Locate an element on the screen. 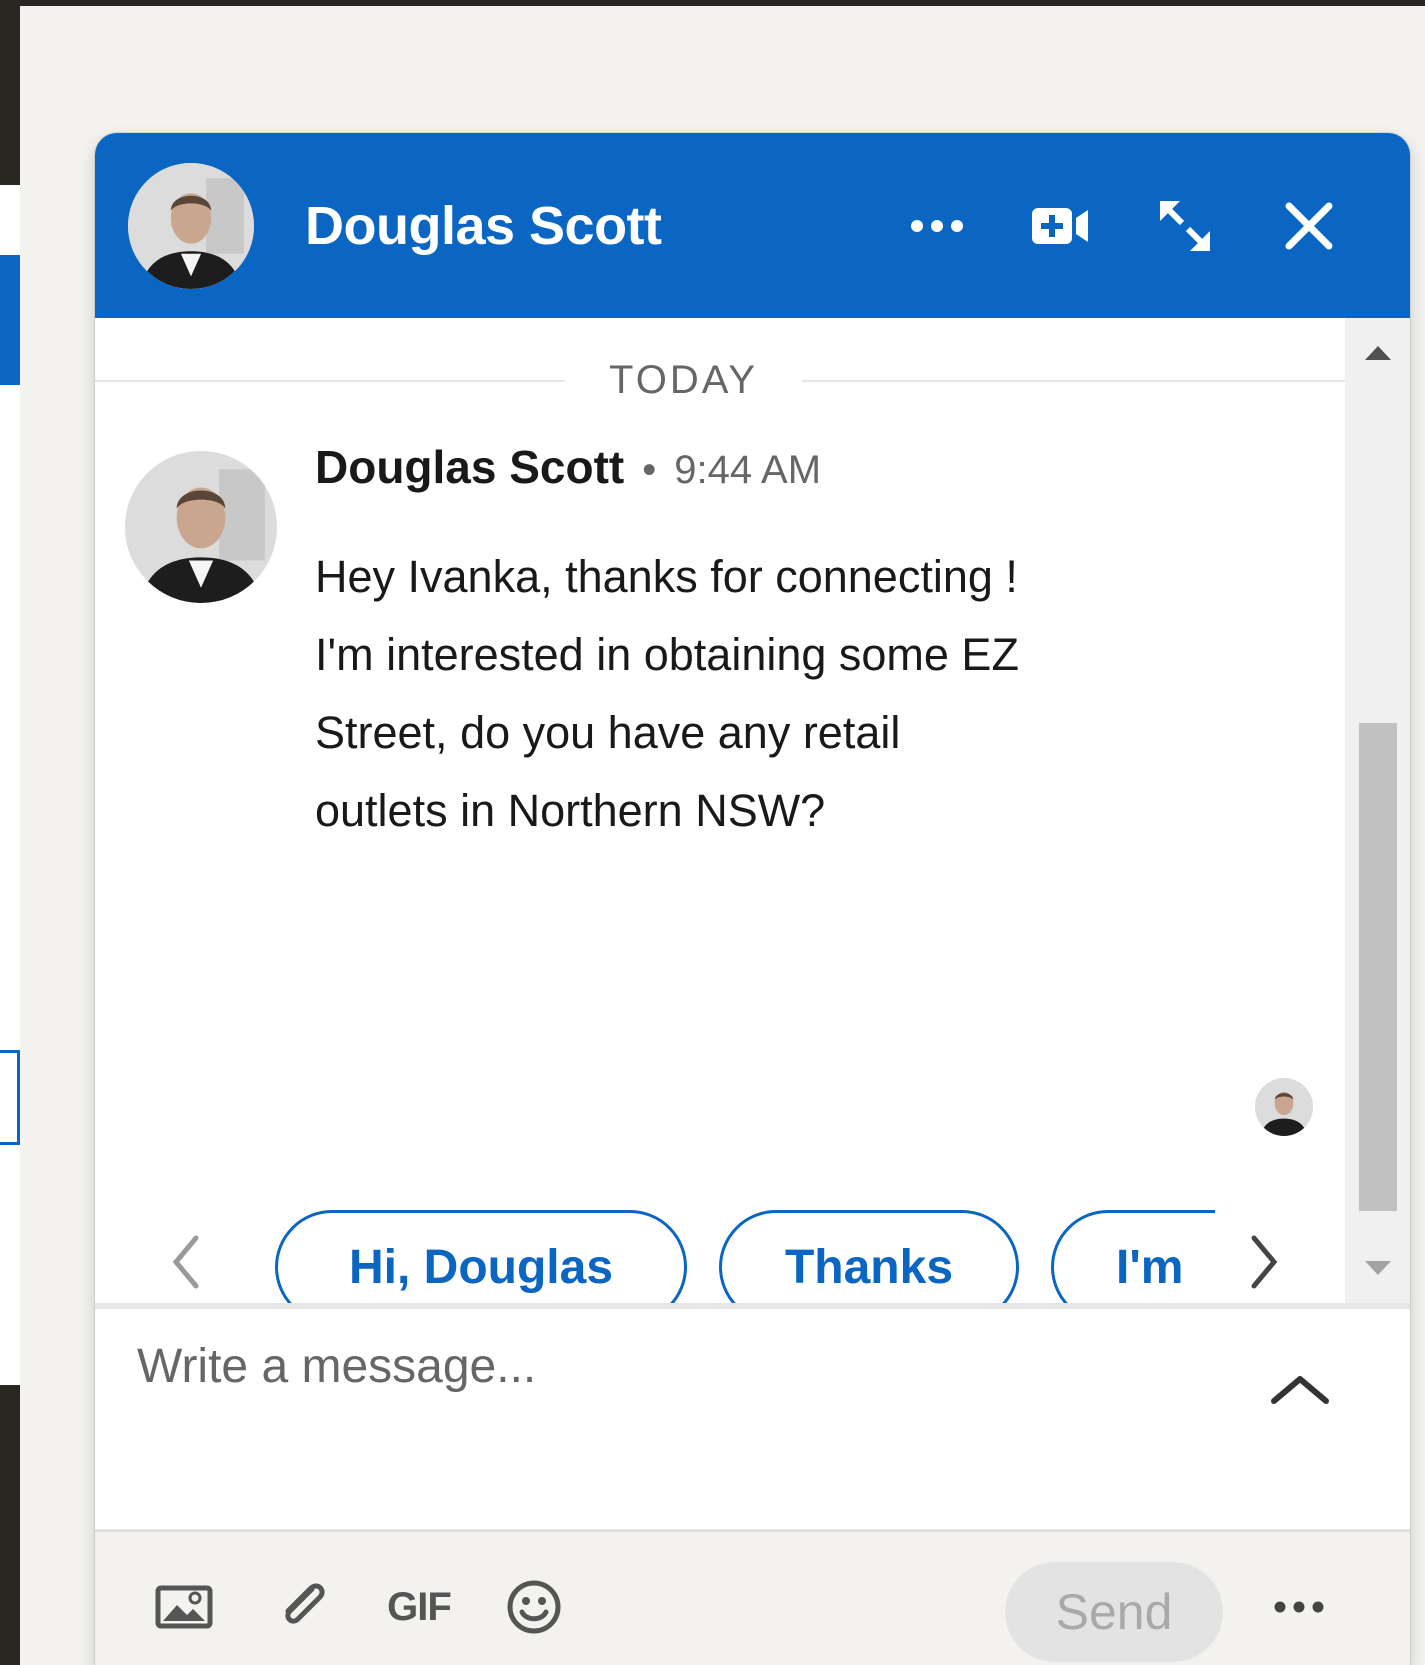 The image size is (1425, 1665). suggestions-next-button is located at coordinates (1265, 1262).